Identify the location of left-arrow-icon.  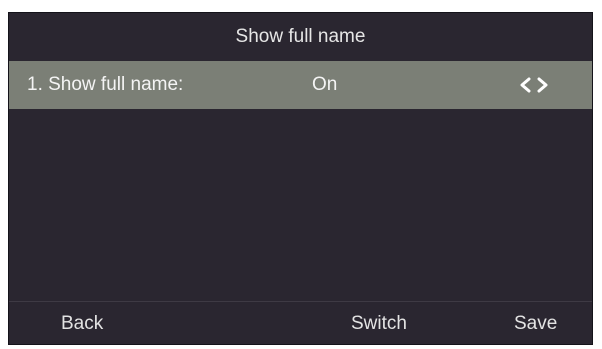
(525, 85).